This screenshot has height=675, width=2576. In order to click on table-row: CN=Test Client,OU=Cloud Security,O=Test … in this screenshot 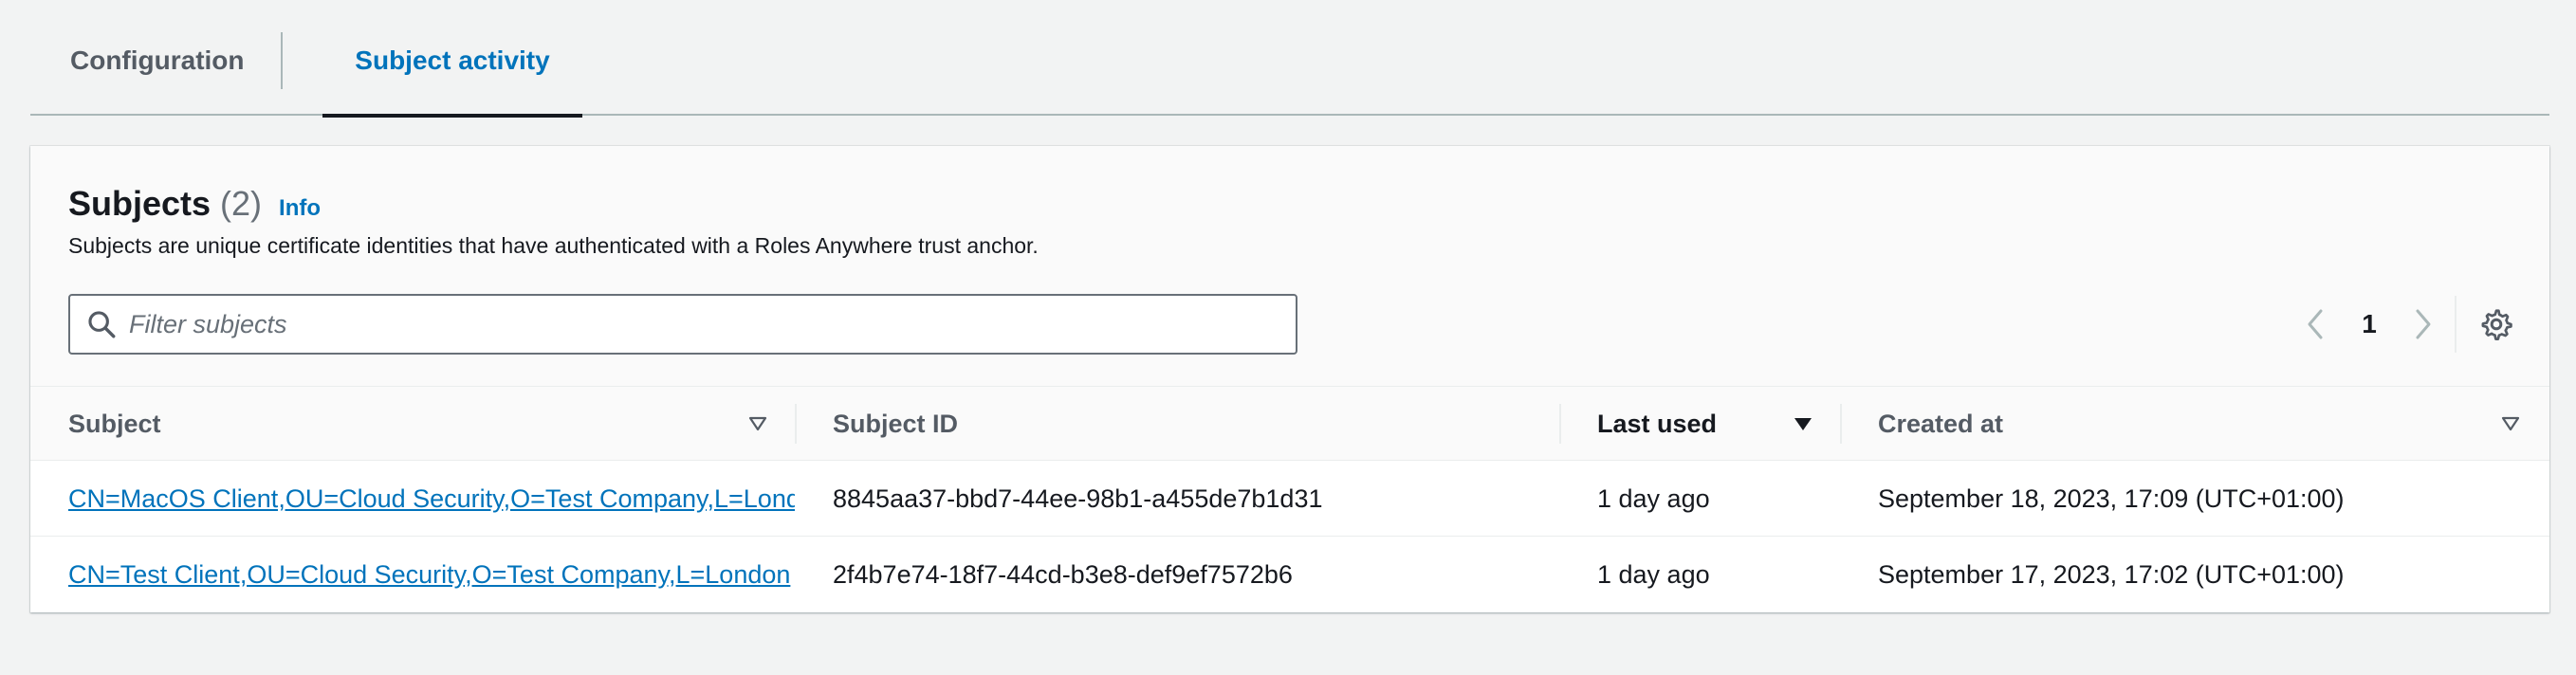, I will do `click(1289, 574)`.